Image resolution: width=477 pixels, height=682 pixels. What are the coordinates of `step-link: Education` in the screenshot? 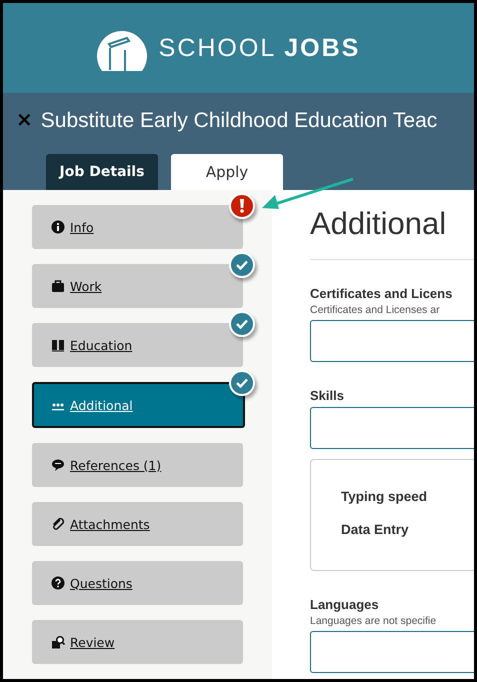 It's located at (137, 345).